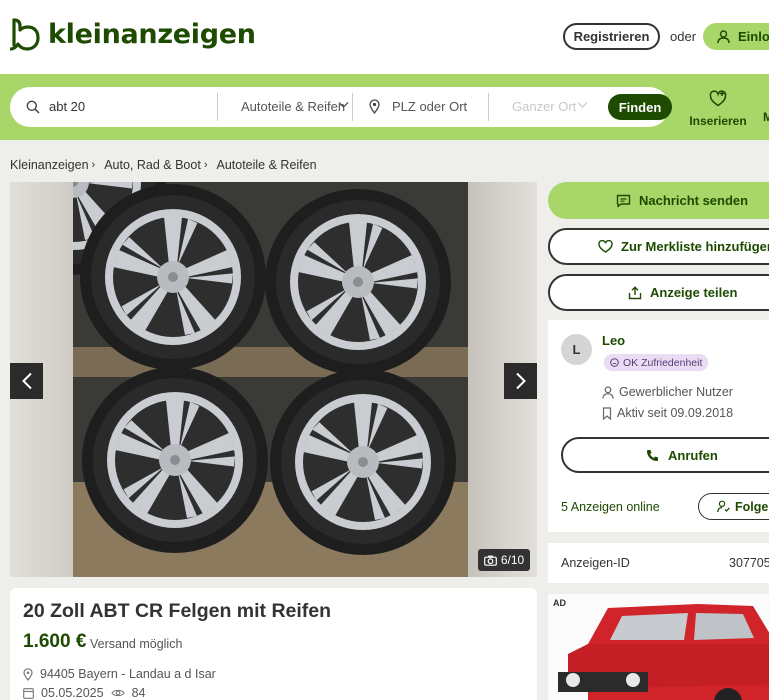 This screenshot has width=769, height=700. Describe the element at coordinates (663, 362) in the screenshot. I see `satisfaction-label: OK Zufriedenheit` at that location.